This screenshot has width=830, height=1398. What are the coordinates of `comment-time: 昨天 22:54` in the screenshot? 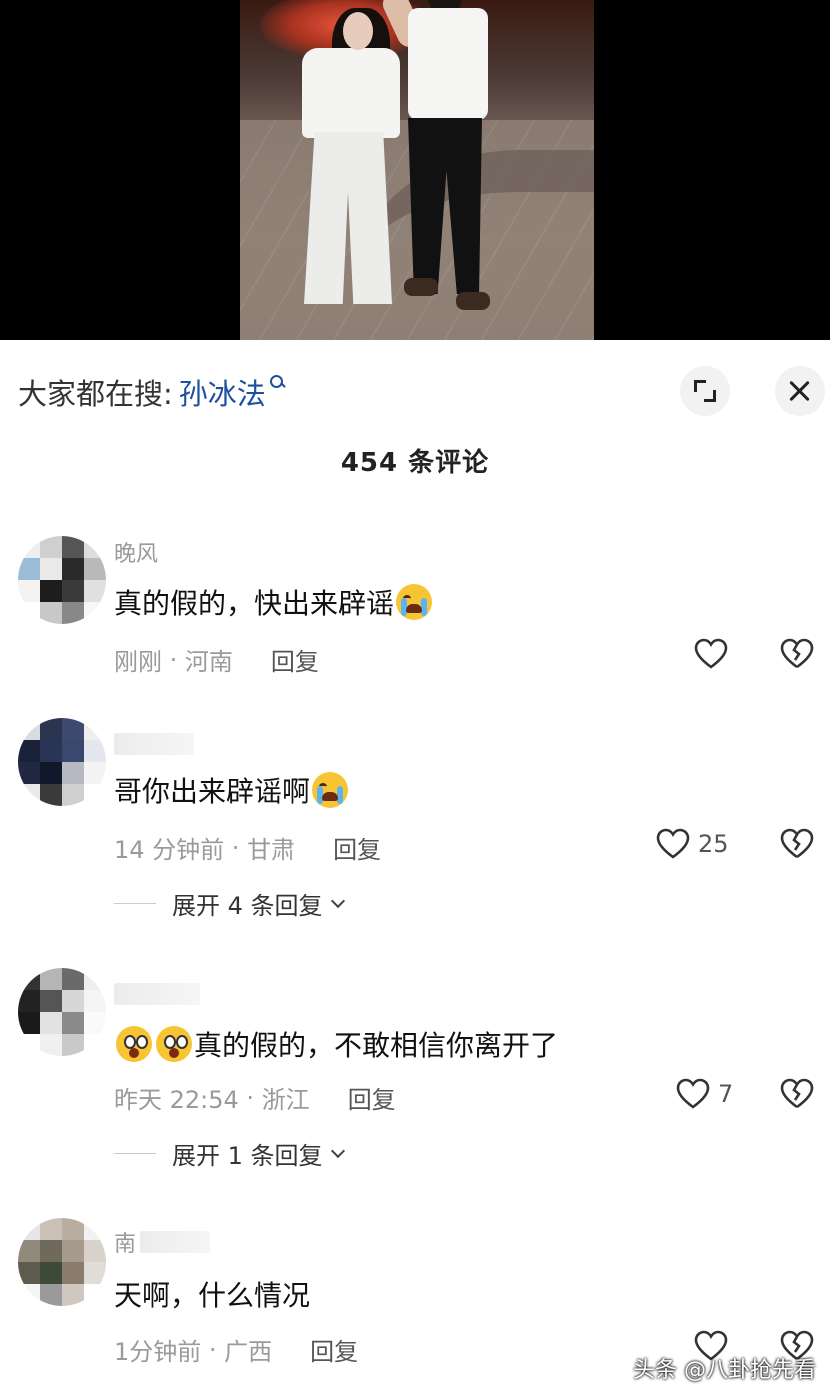 It's located at (176, 1100).